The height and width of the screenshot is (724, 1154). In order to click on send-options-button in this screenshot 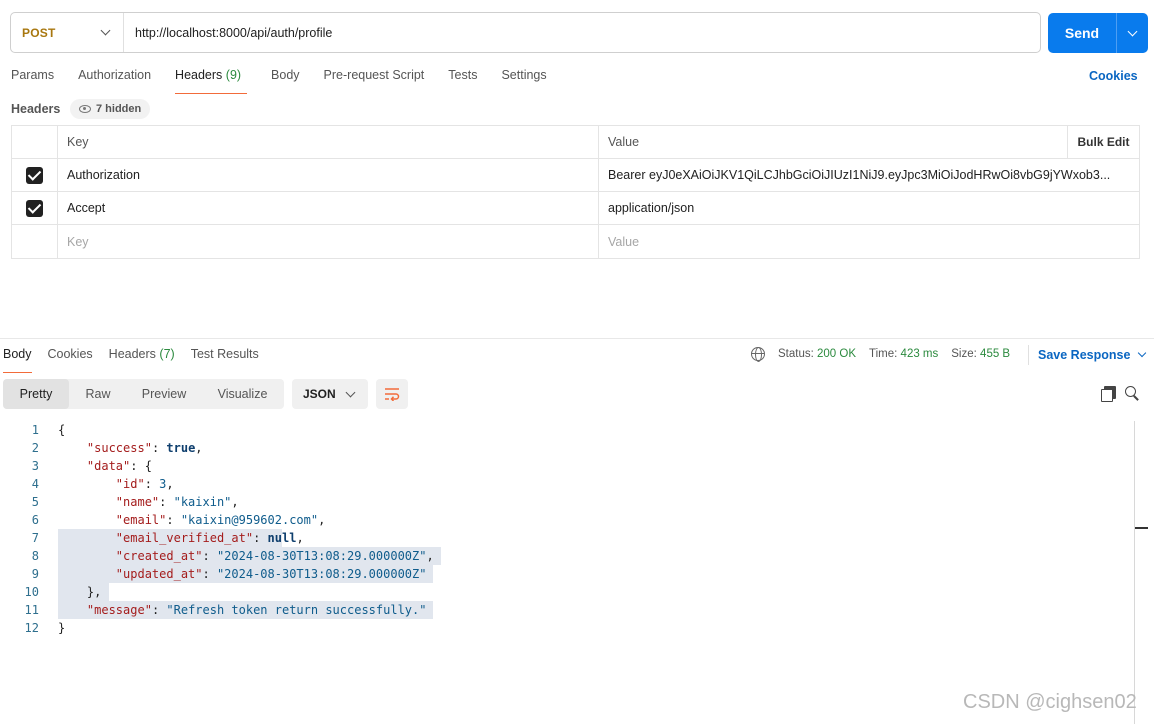, I will do `click(1132, 33)`.